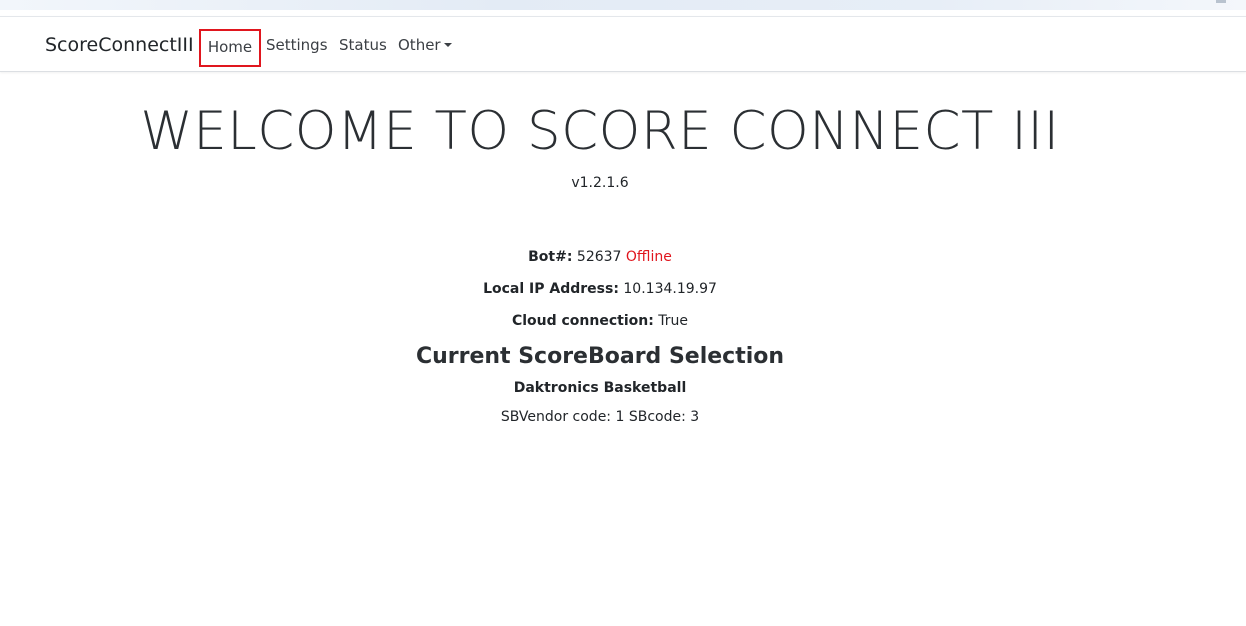 This screenshot has height=626, width=1246. I want to click on browser-top-strip, so click(623, 5).